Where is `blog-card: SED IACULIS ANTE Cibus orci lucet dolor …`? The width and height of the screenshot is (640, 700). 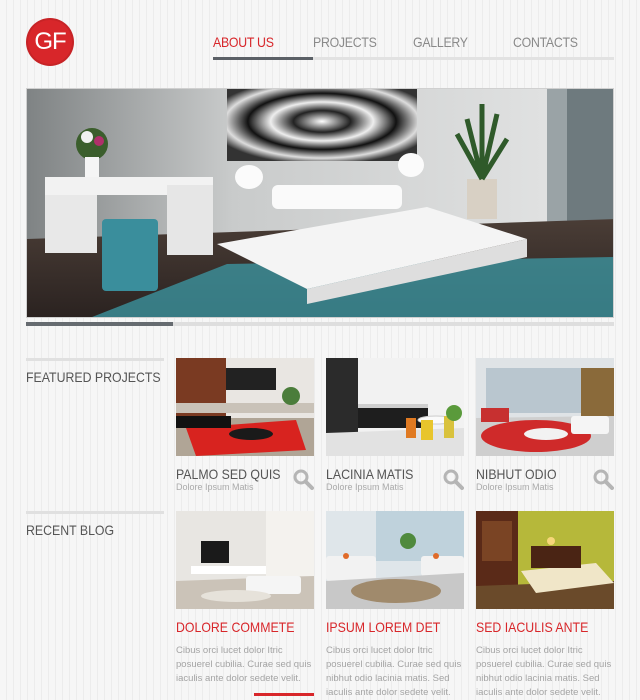 blog-card: SED IACULIS ANTE Cibus orci lucet dolor … is located at coordinates (545, 605).